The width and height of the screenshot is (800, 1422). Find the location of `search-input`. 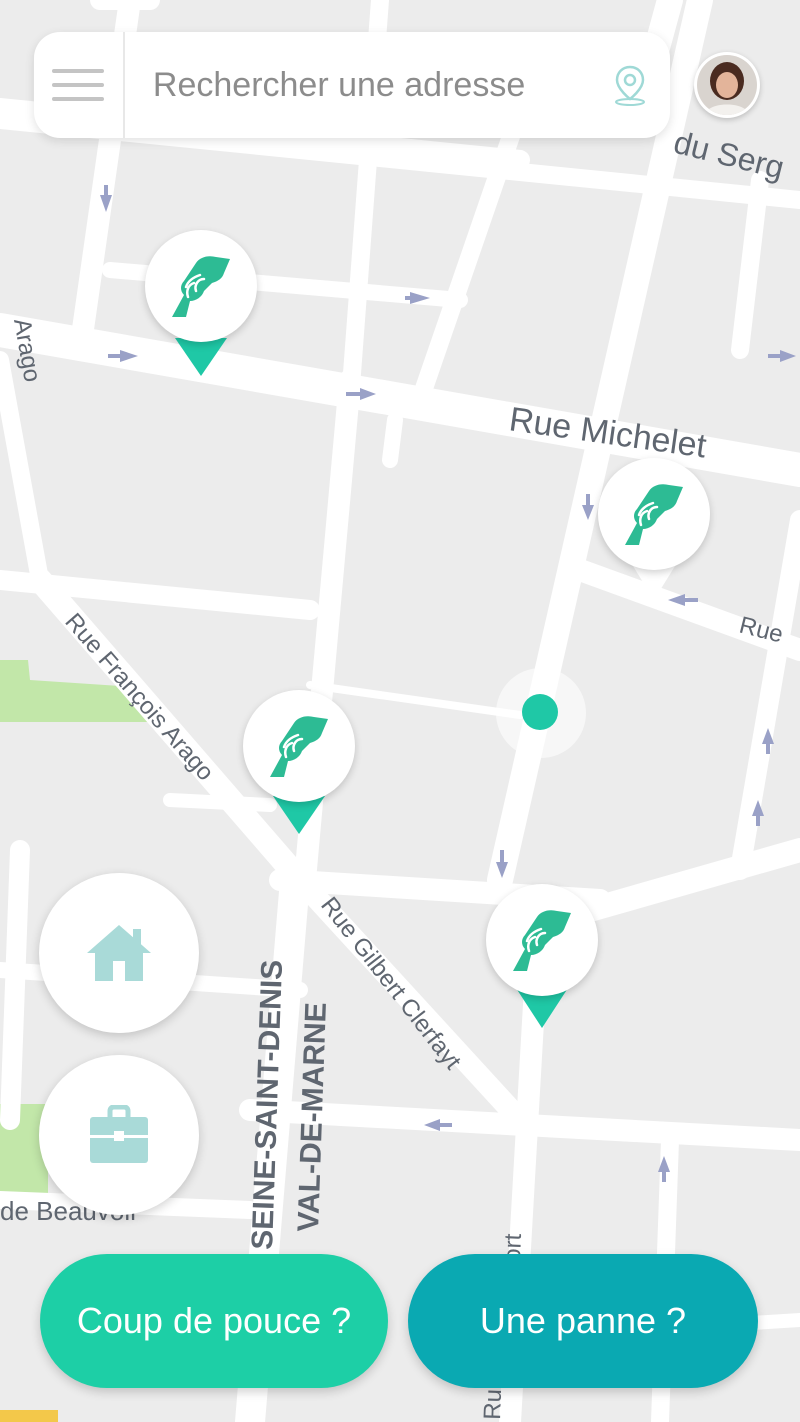

search-input is located at coordinates (360, 85).